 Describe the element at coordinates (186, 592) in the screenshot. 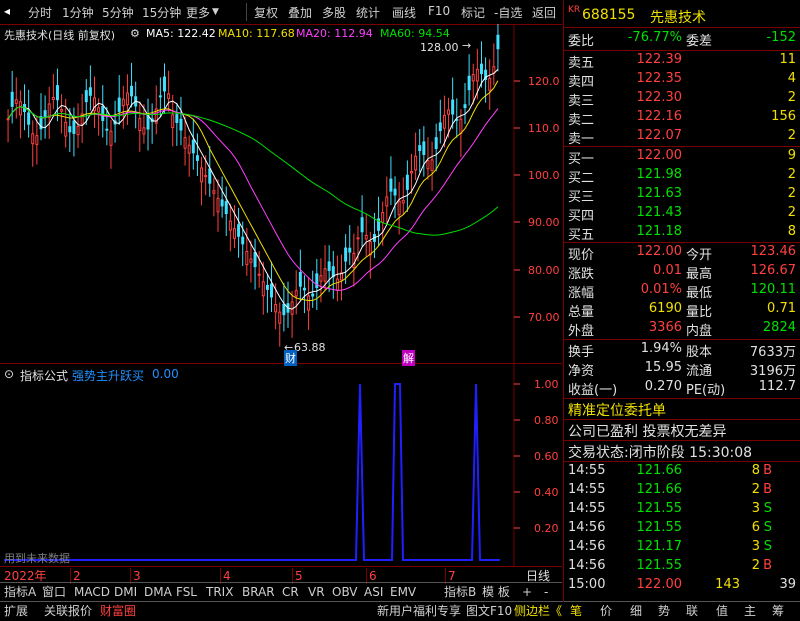

I see `tab-fsl: FSL` at that location.